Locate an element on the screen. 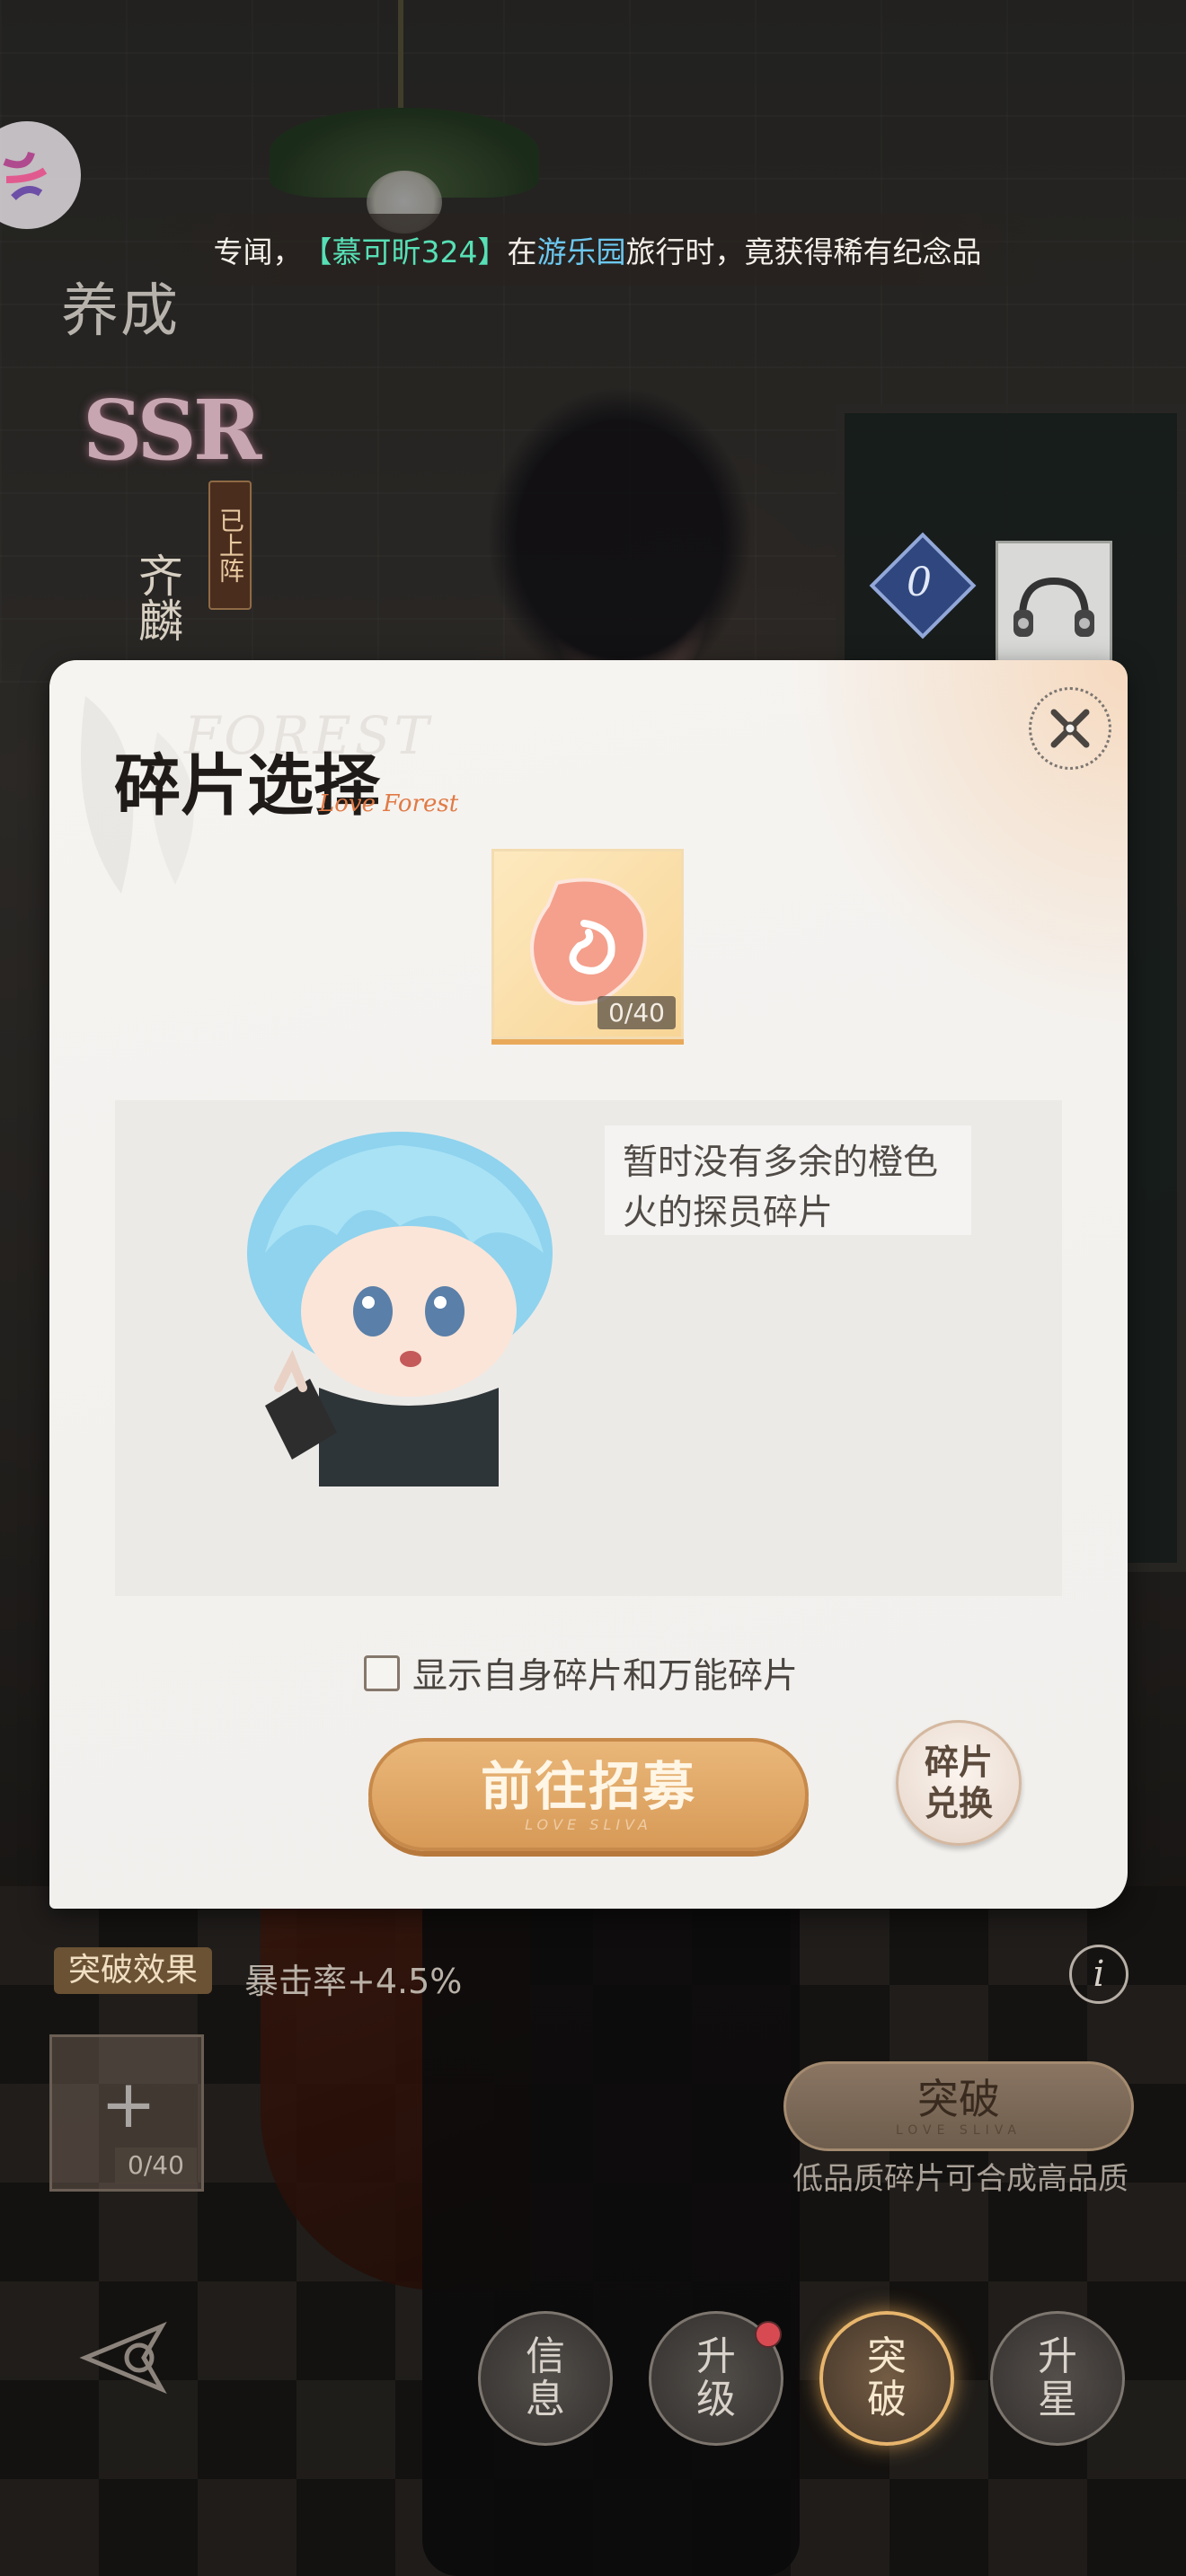 This screenshot has height=2576, width=1186. nav-levelup-label: 升级 is located at coordinates (716, 2378).